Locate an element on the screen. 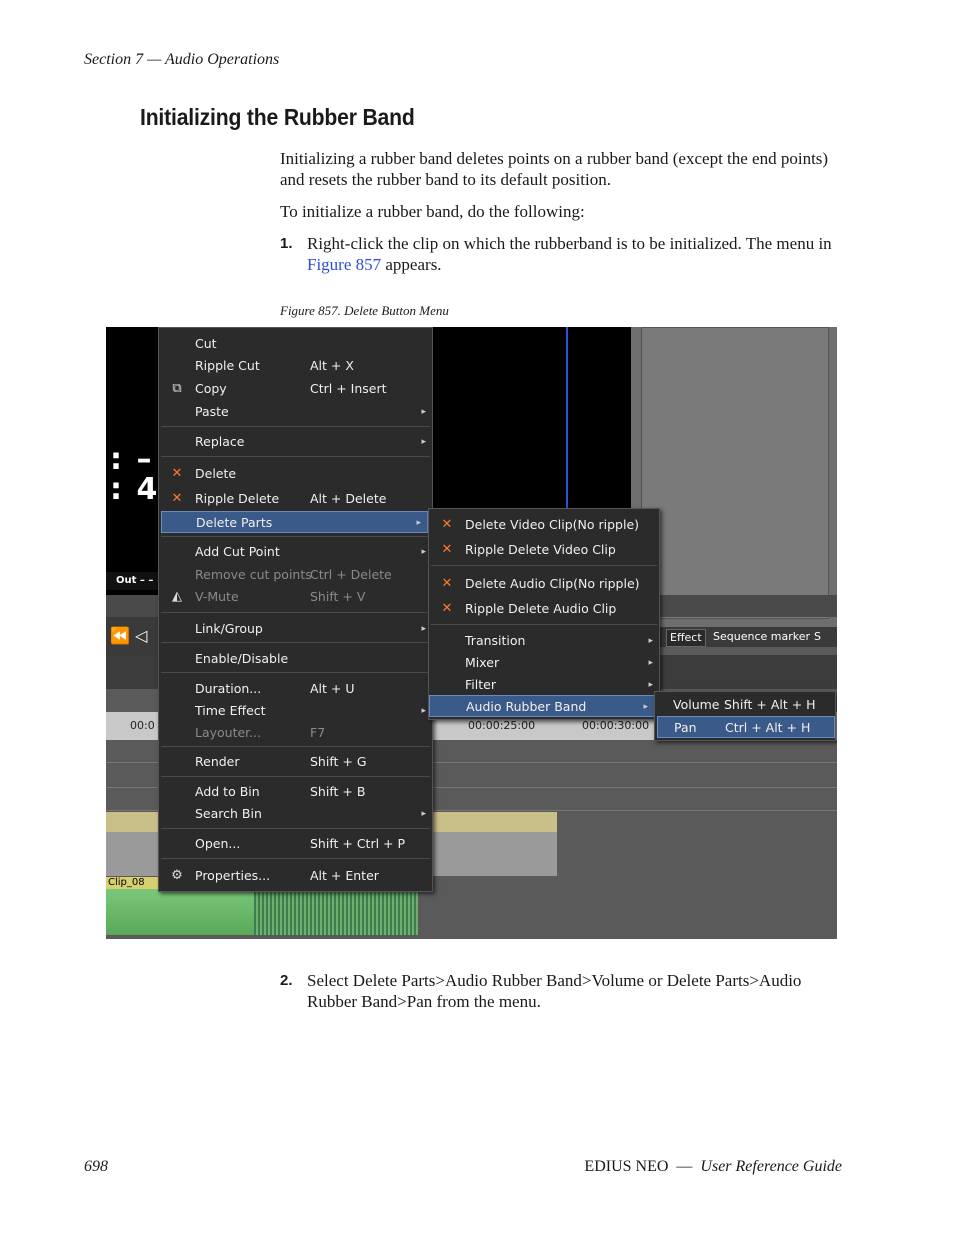 The image size is (954, 1235). menu-item-label: Ripple Delete Audio Clip is located at coordinates (541, 608).